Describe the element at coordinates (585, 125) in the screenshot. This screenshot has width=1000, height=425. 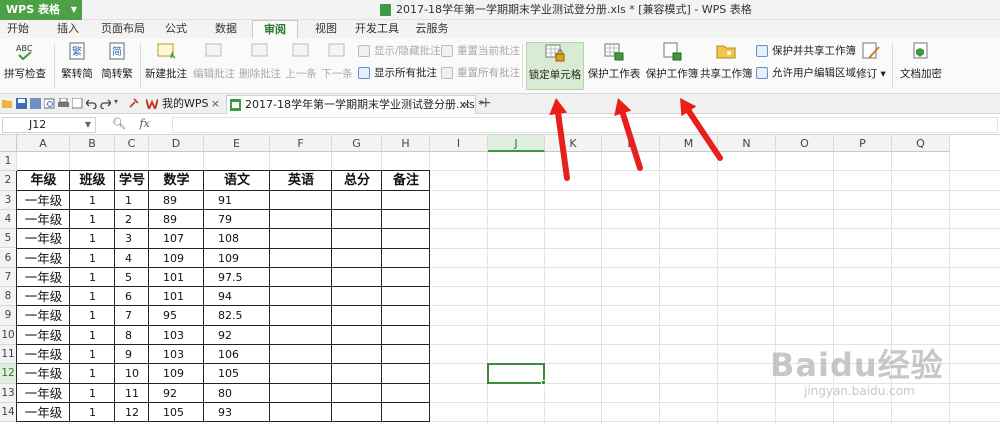
I see `formula-input` at that location.